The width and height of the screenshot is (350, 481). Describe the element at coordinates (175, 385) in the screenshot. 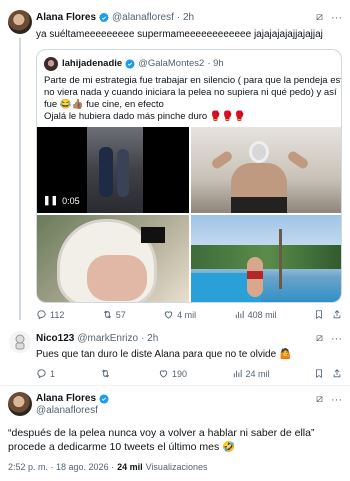

I see `divider` at that location.